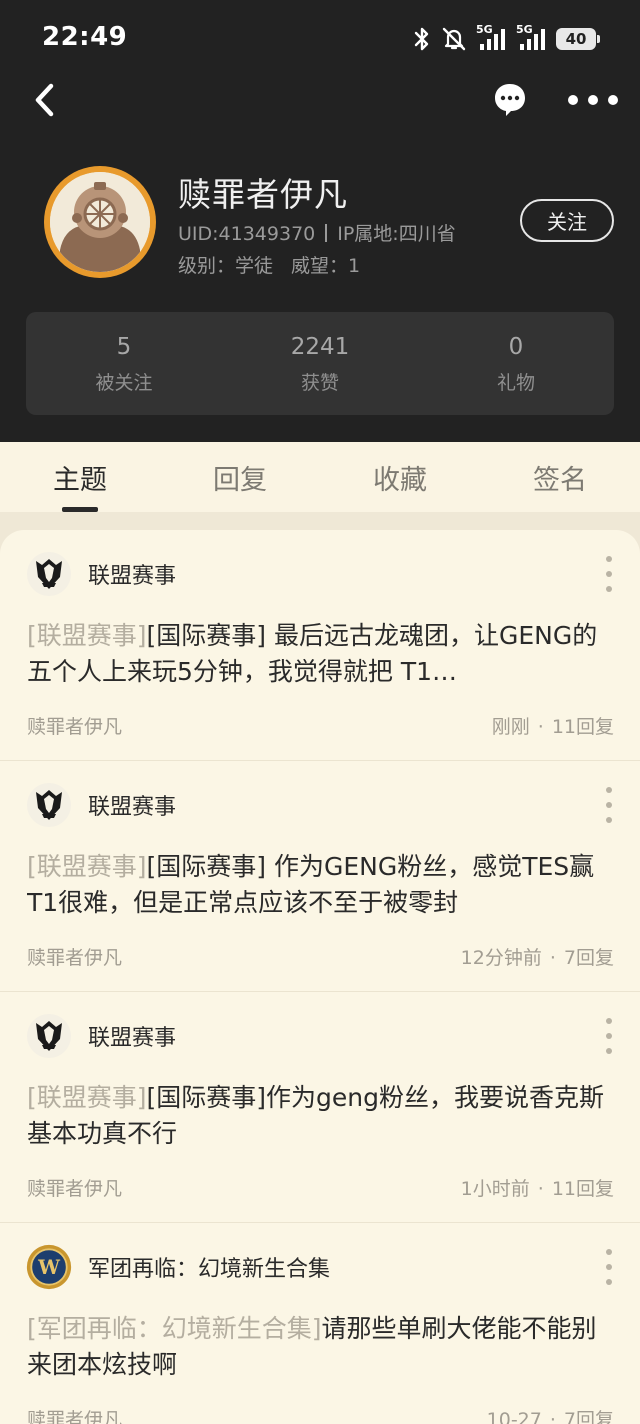 The width and height of the screenshot is (640, 1424). I want to click on post-time: 12分钟前, so click(501, 958).